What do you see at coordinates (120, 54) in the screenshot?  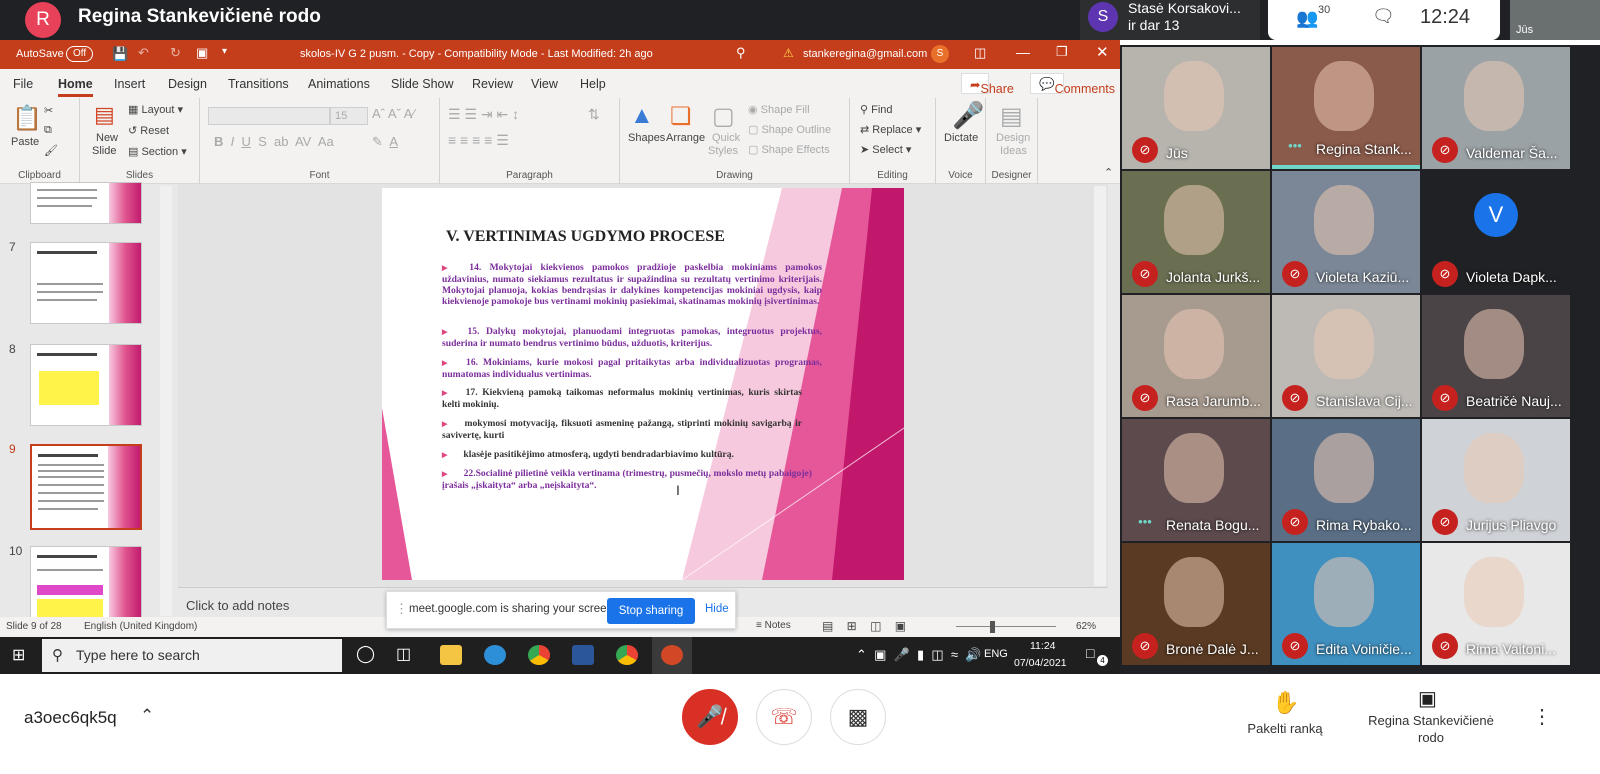 I see `save-icon: 💾` at bounding box center [120, 54].